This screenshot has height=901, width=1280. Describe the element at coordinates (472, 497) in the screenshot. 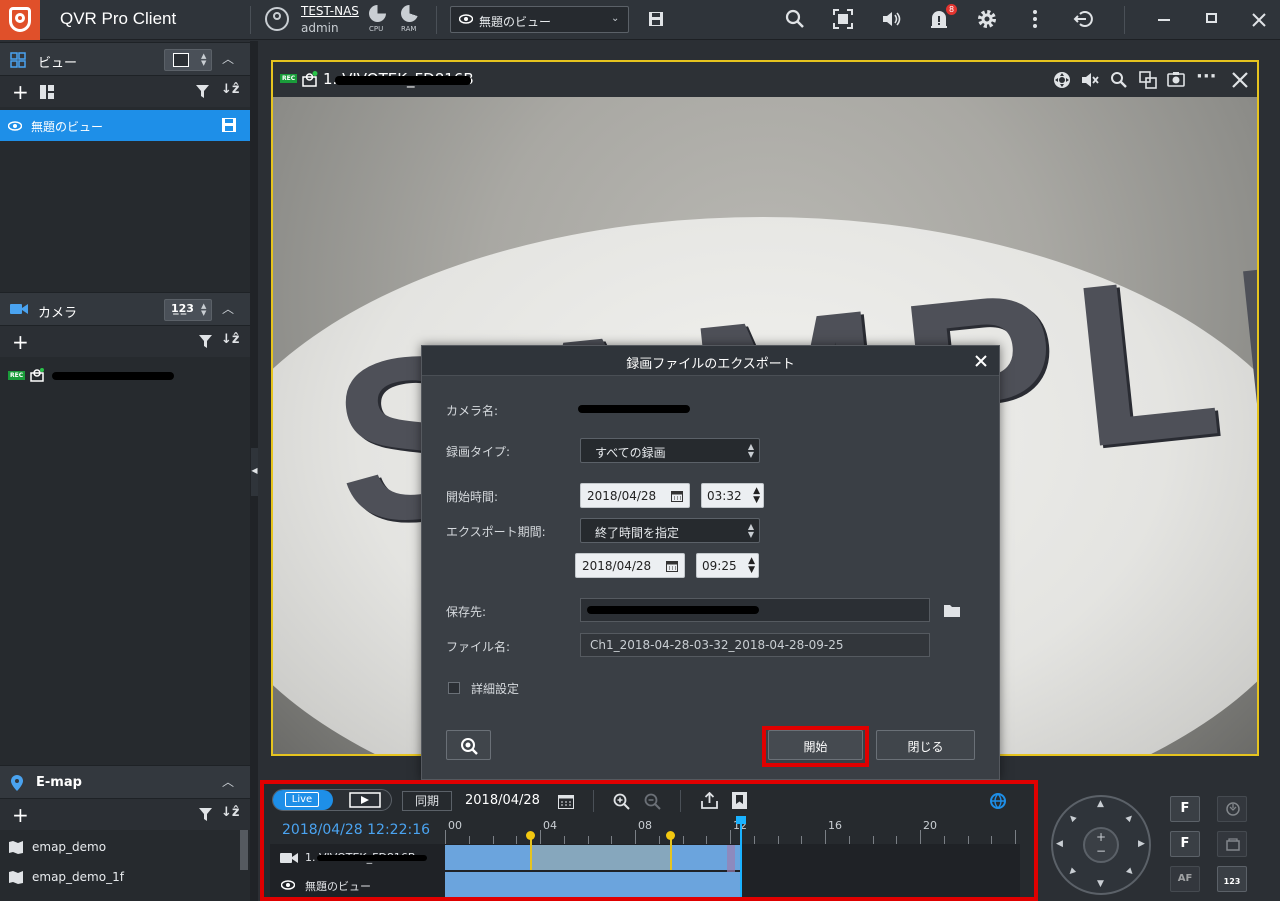

I see `start-time-label: 開始時間:` at that location.